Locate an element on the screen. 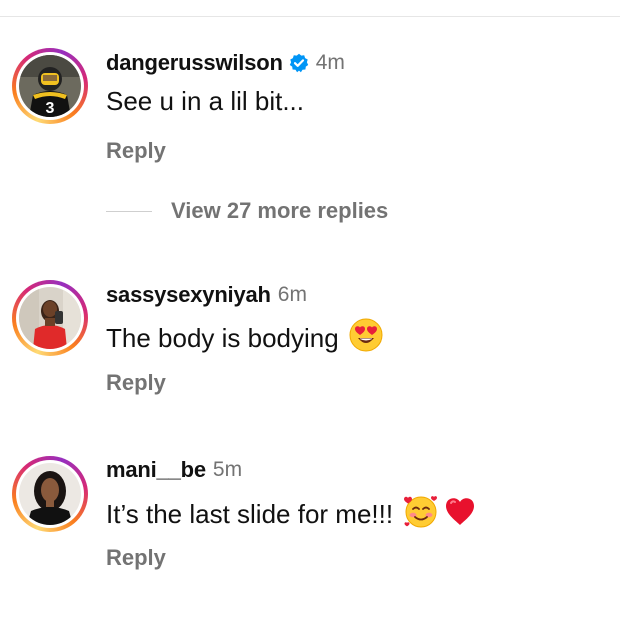  comment-username: dangerusswilson is located at coordinates (194, 63).